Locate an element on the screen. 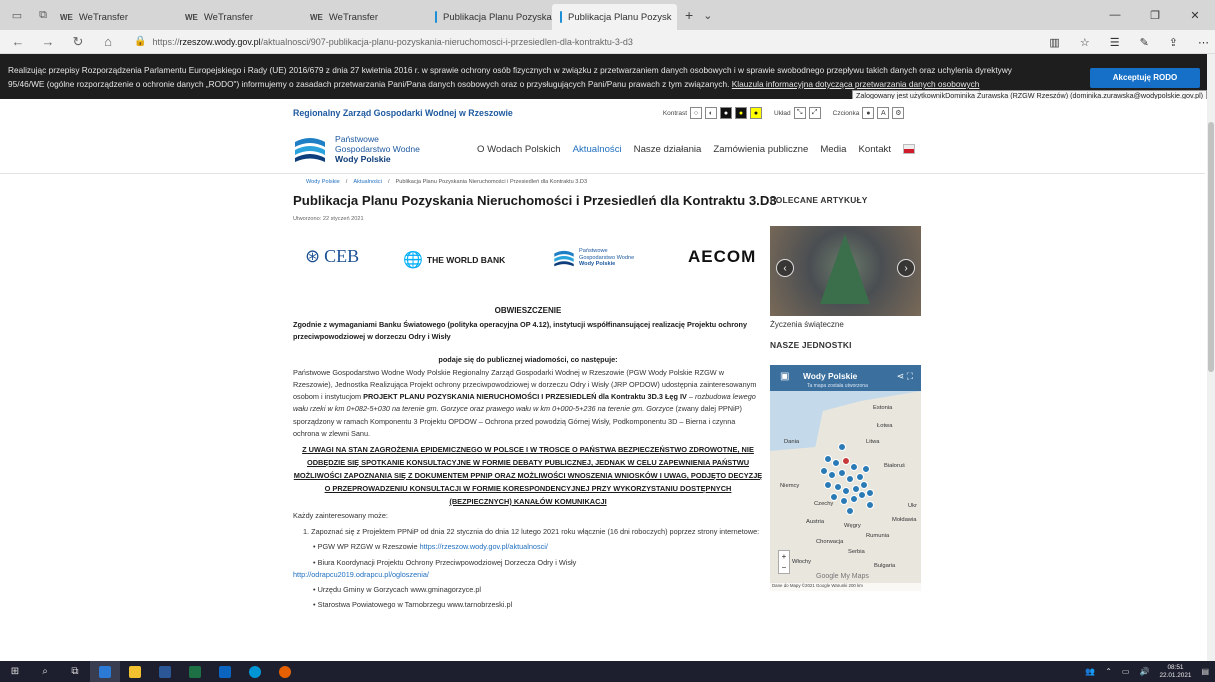  carousel-next-icon: › is located at coordinates (906, 268).